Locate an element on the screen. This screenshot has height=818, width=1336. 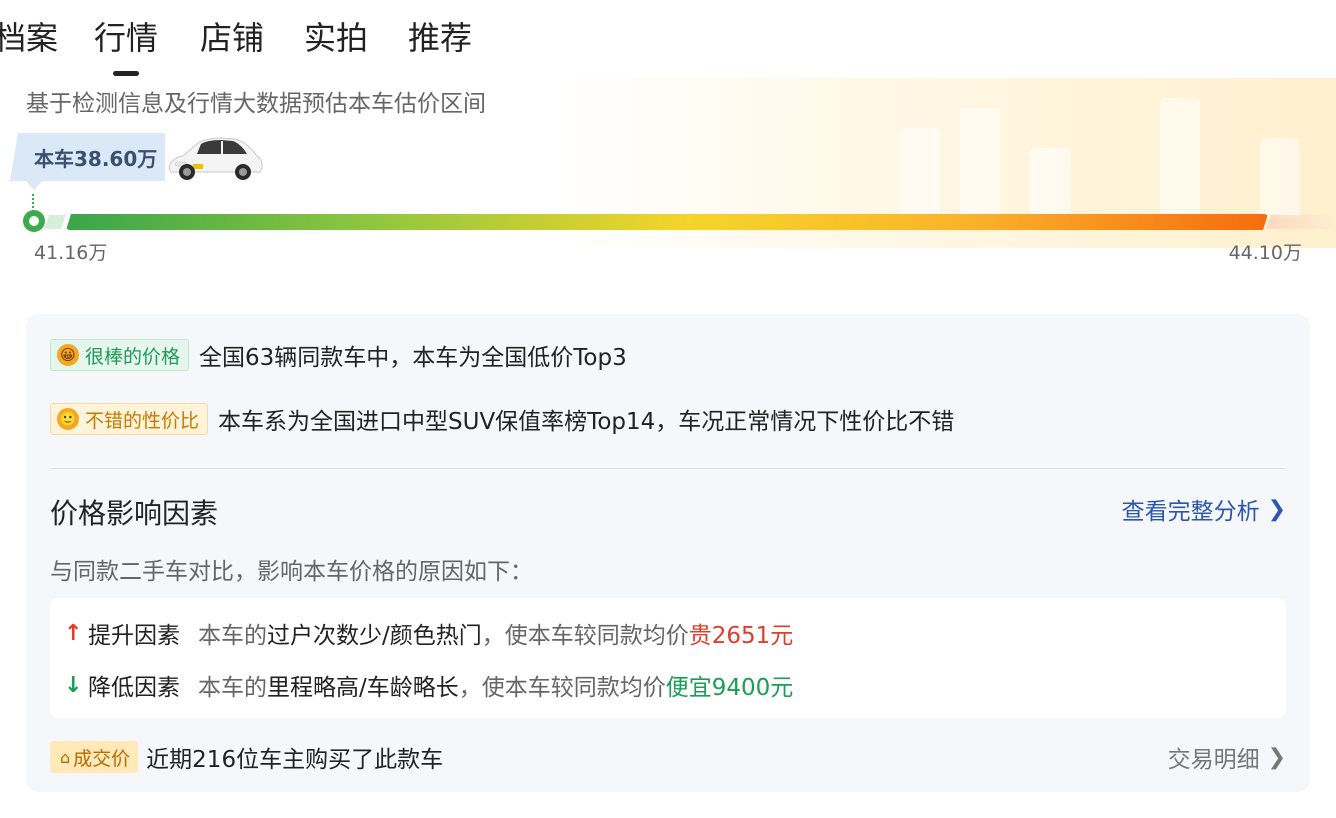
highlight-price: 😀 很棒的价格 全国63辆同款车中，本车为全国低价Top3 is located at coordinates (338, 355).